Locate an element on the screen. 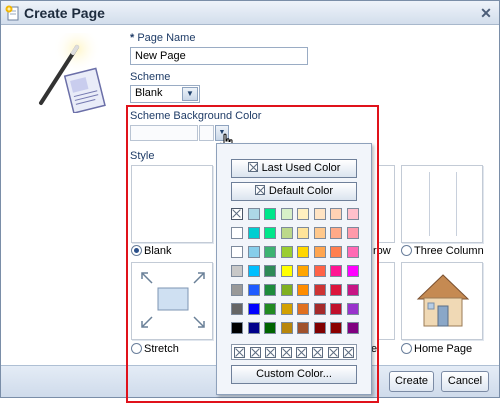  required-marker: * is located at coordinates (132, 38).